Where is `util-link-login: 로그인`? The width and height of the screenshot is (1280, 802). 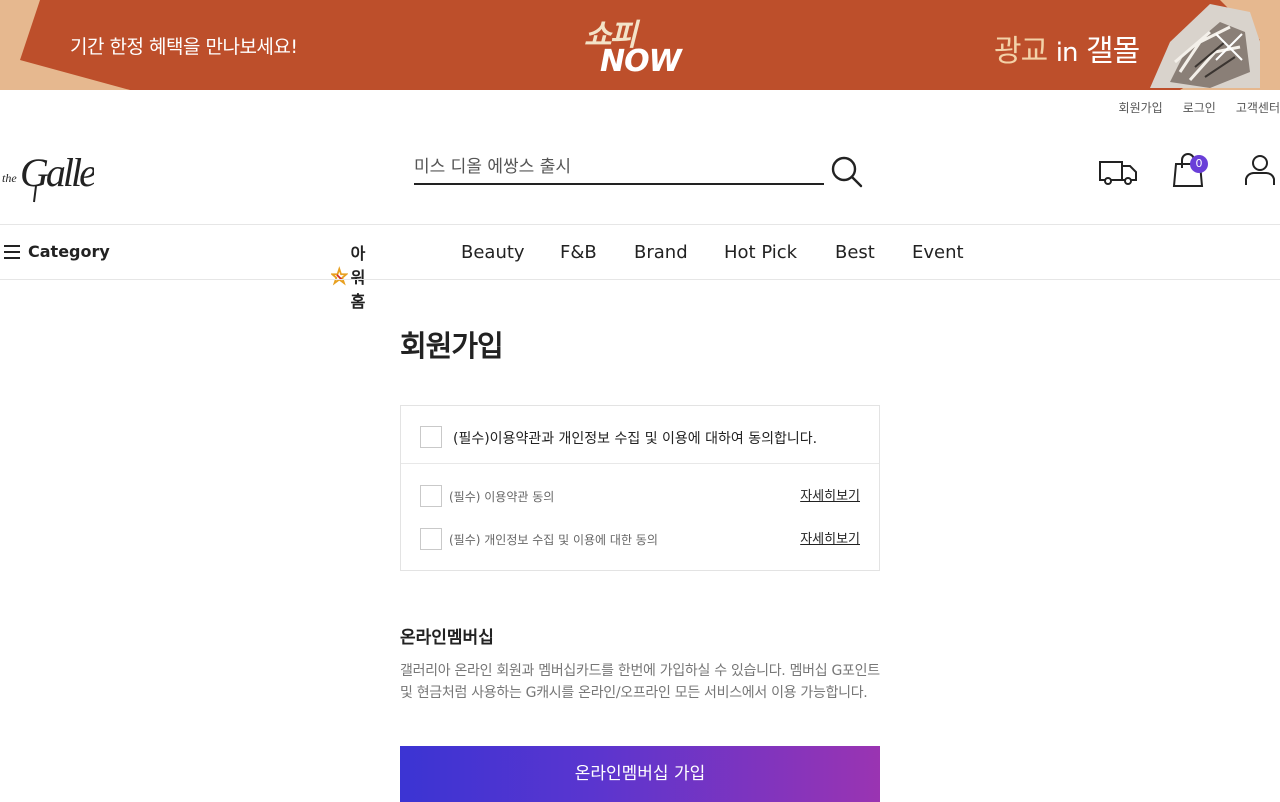
util-link-login: 로그인 is located at coordinates (1199, 107).